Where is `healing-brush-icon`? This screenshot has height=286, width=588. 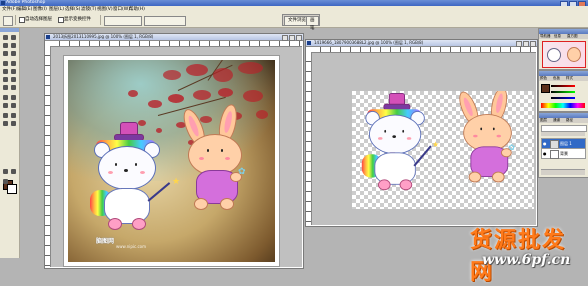 healing-brush-icon is located at coordinates (5, 63).